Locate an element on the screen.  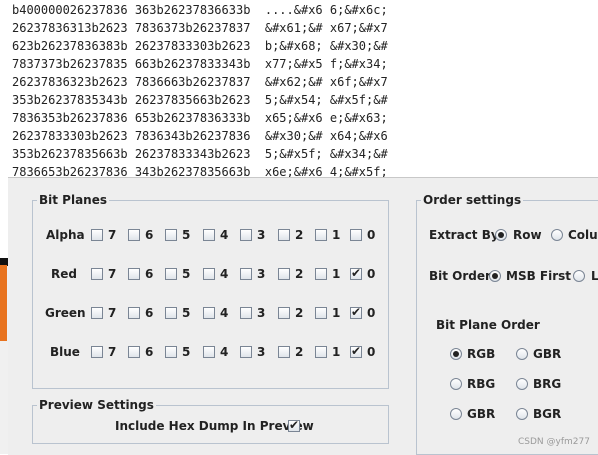
green-bit-6-checkbox is located at coordinates (134, 313).